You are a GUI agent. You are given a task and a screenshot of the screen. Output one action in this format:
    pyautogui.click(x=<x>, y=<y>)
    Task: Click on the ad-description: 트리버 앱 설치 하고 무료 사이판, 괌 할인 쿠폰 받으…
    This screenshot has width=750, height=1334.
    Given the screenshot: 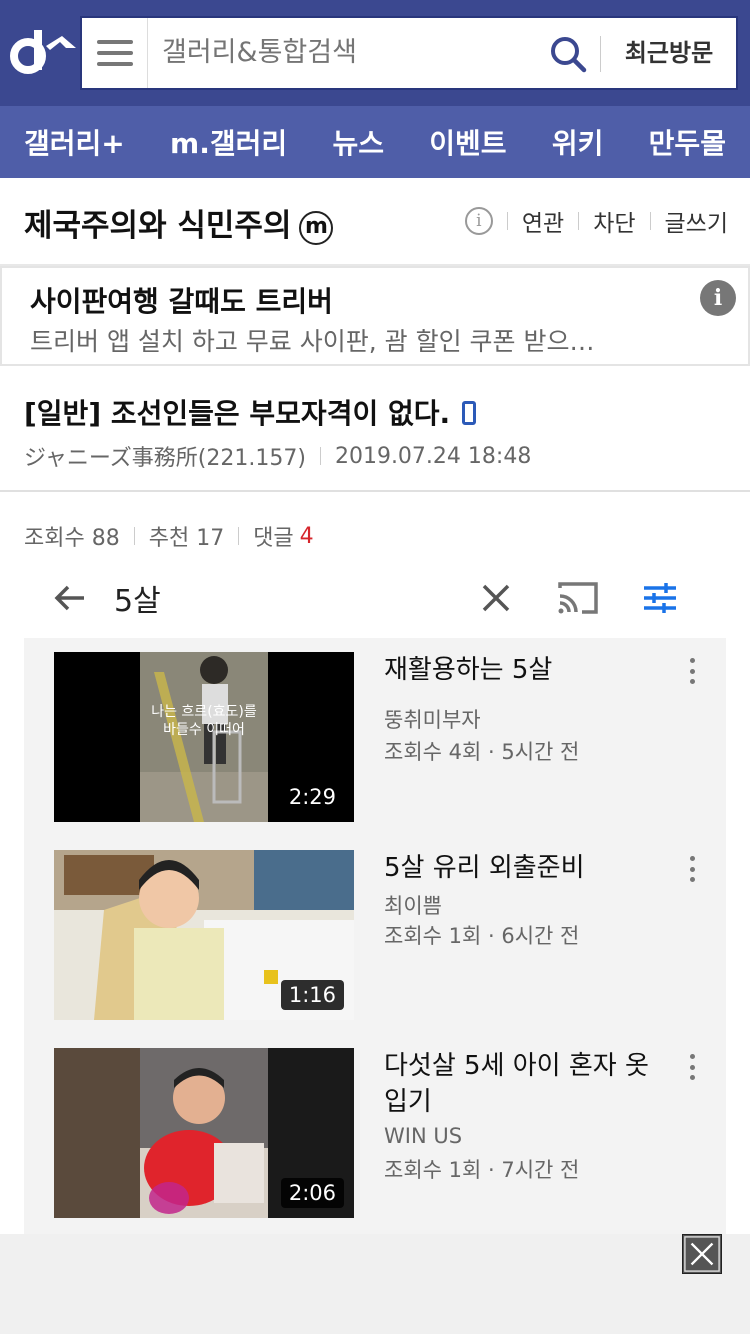 What is the action you would take?
    pyautogui.click(x=312, y=341)
    